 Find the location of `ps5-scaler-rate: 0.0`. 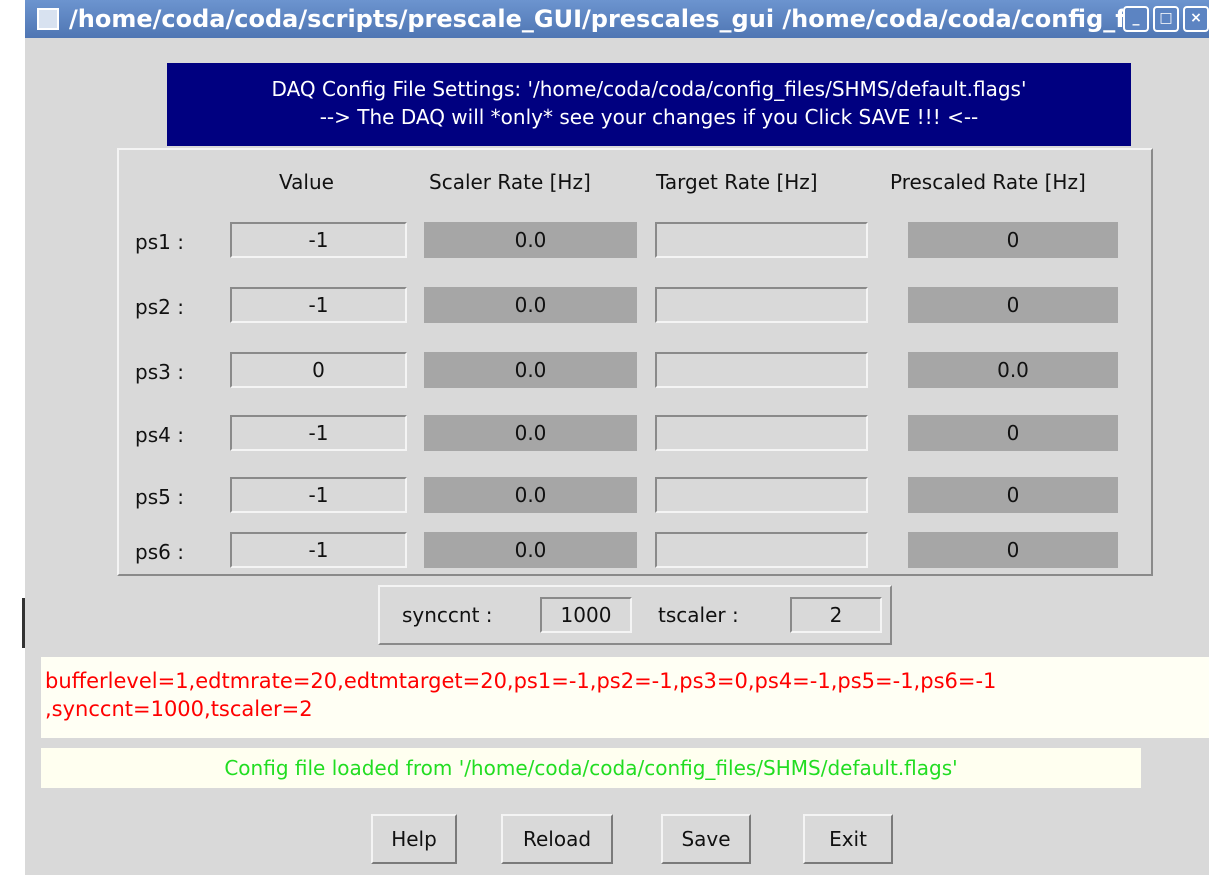

ps5-scaler-rate: 0.0 is located at coordinates (530, 495).